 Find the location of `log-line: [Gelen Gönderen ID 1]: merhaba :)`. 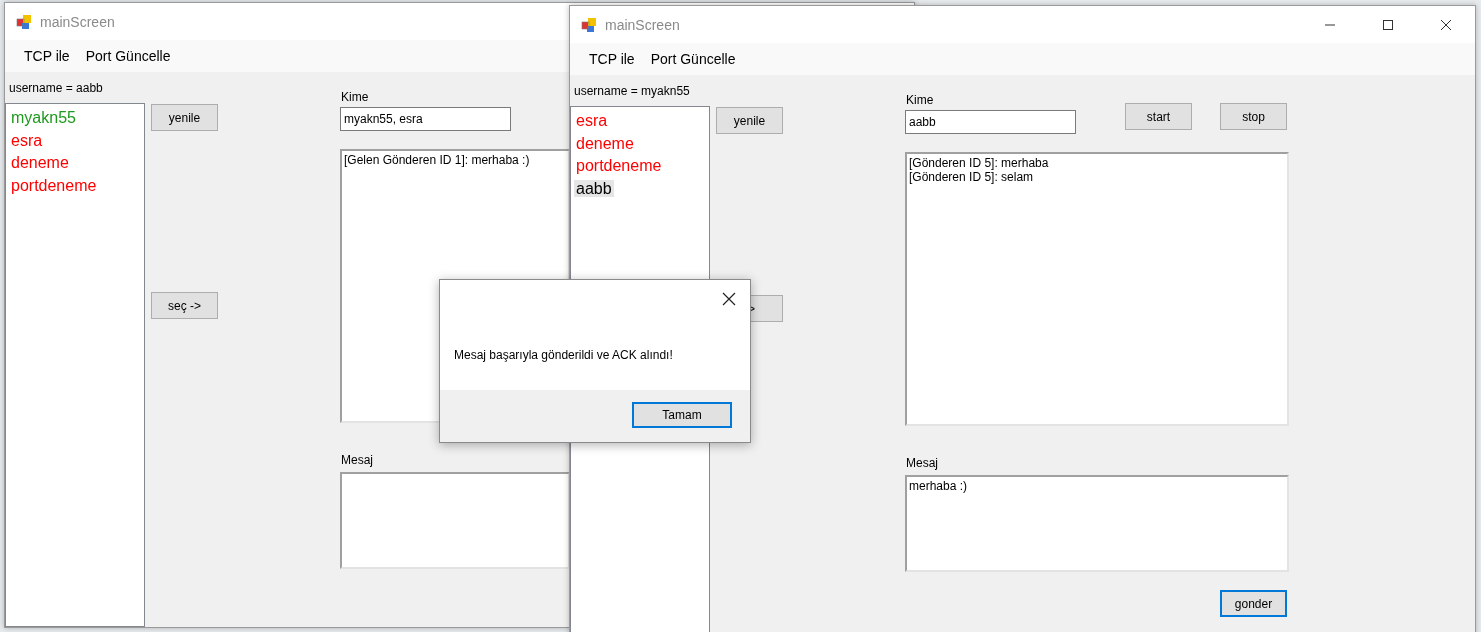

log-line: [Gelen Gönderen ID 1]: merhaba :) is located at coordinates (437, 160).